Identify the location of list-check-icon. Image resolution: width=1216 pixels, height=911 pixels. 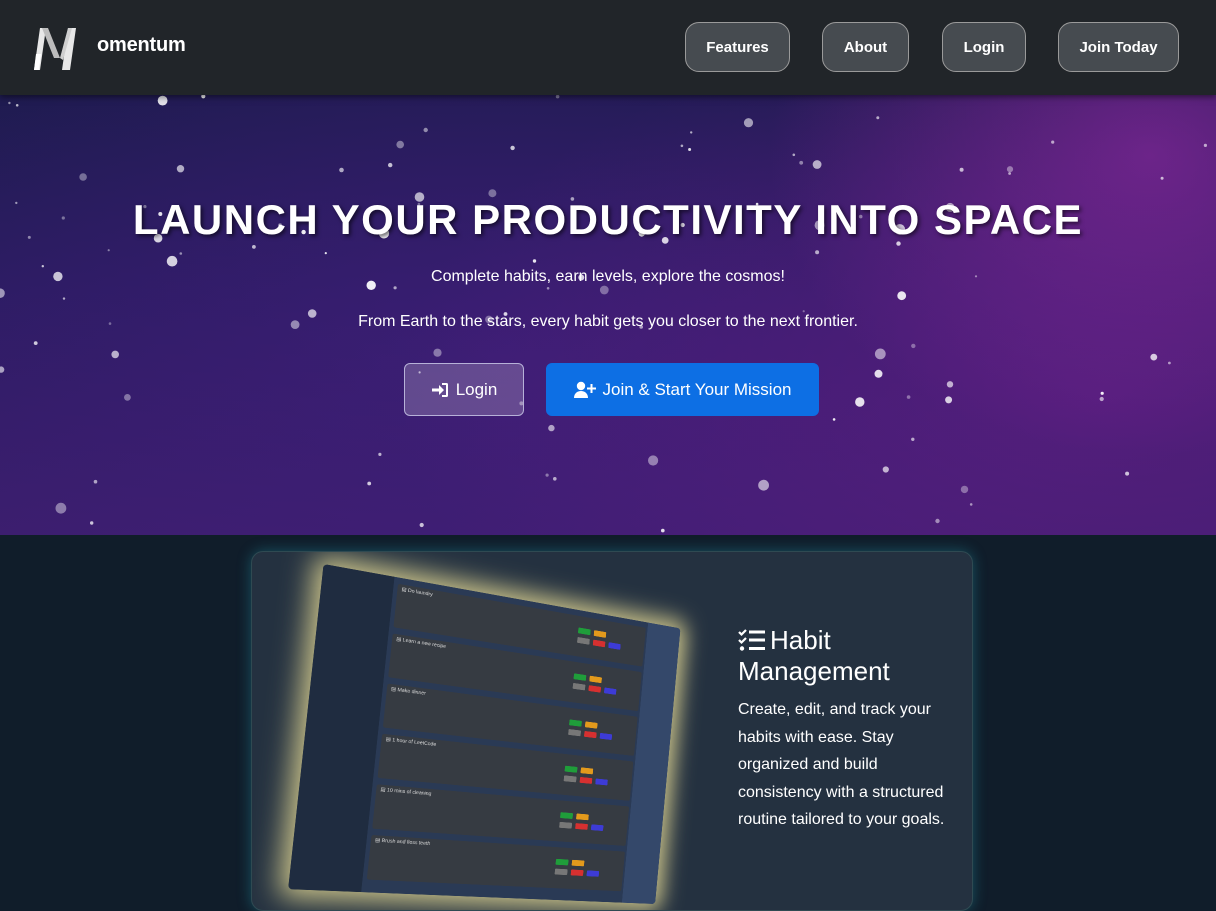
(752, 640).